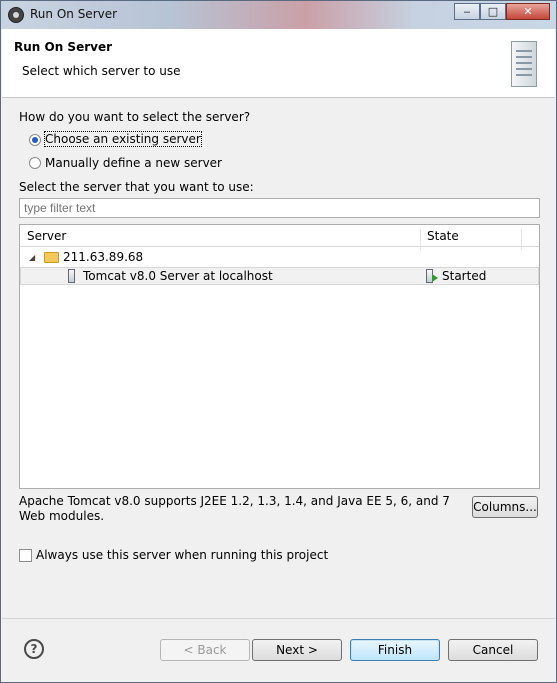 The image size is (557, 683). I want to click on next-button-label: Next >, so click(297, 650).